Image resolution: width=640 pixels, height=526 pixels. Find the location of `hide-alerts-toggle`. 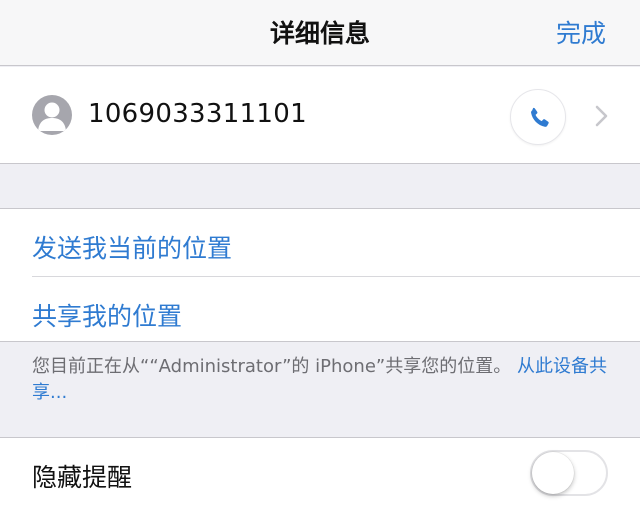

hide-alerts-toggle is located at coordinates (569, 473).